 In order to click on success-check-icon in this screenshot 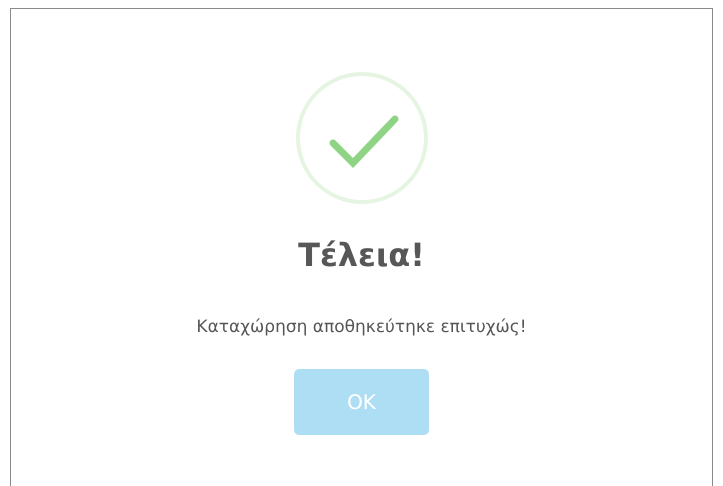, I will do `click(361, 138)`.